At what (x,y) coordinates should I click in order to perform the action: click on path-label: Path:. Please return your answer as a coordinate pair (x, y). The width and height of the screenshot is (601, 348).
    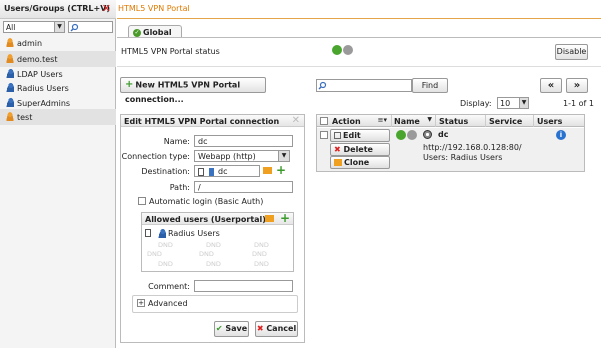
    Looking at the image, I should click on (179, 187).